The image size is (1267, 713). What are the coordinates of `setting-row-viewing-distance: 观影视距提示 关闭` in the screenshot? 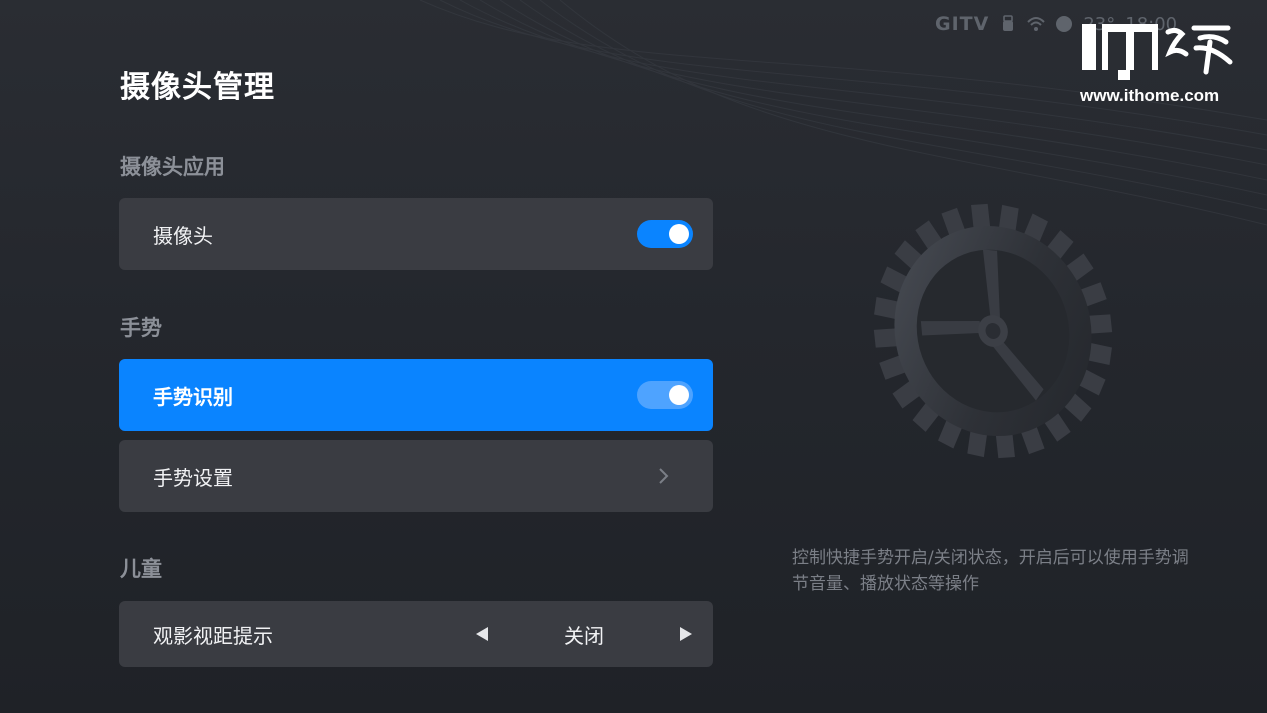 It's located at (416, 634).